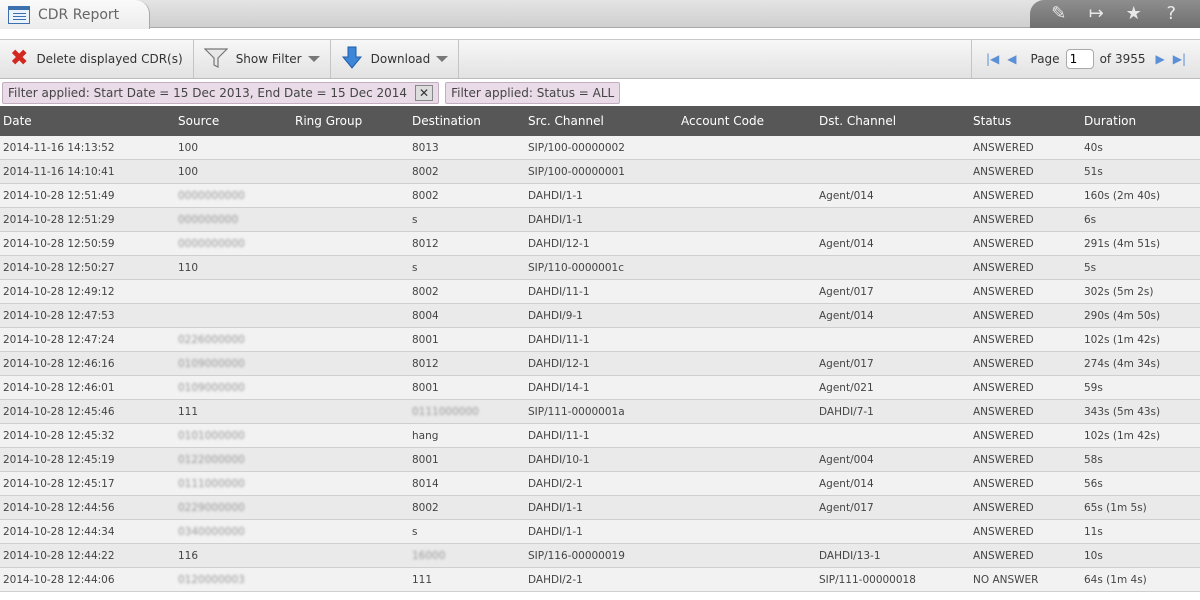  I want to click on table-cell: 58s, so click(1093, 459).